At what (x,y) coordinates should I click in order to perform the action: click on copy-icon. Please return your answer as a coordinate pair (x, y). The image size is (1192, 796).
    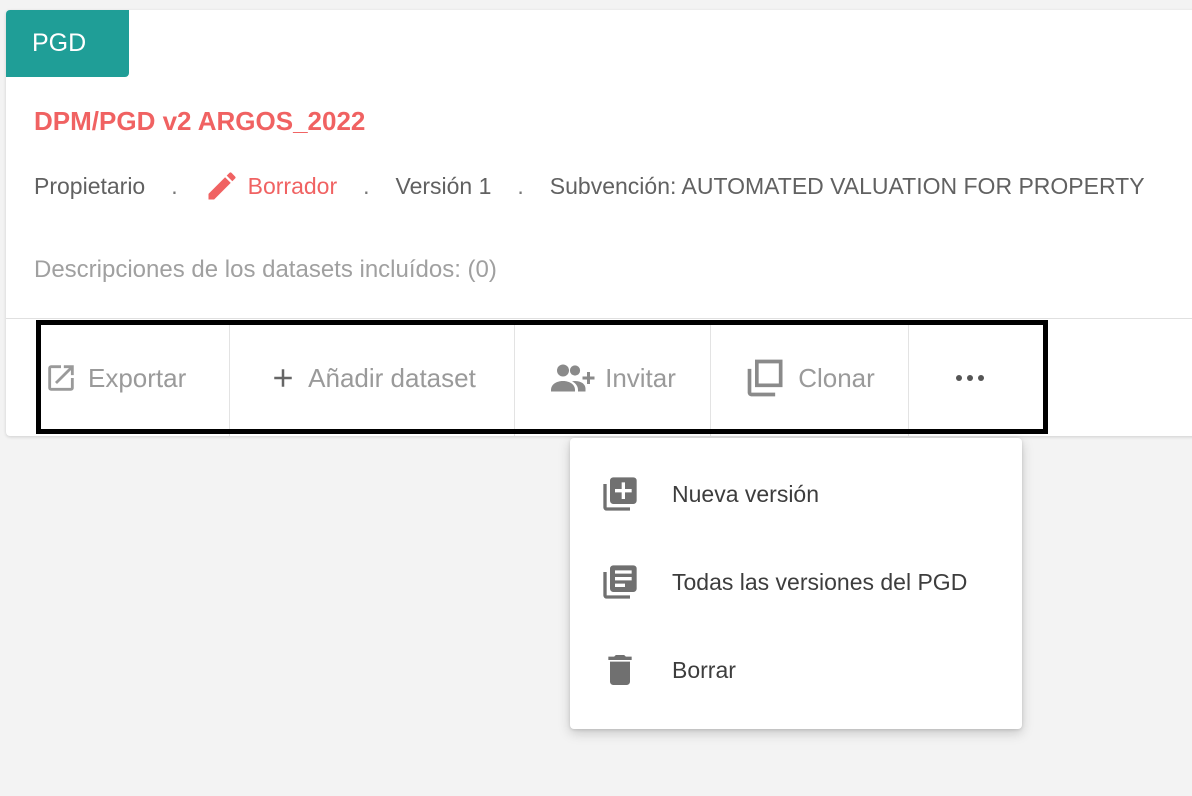
    Looking at the image, I should click on (765, 378).